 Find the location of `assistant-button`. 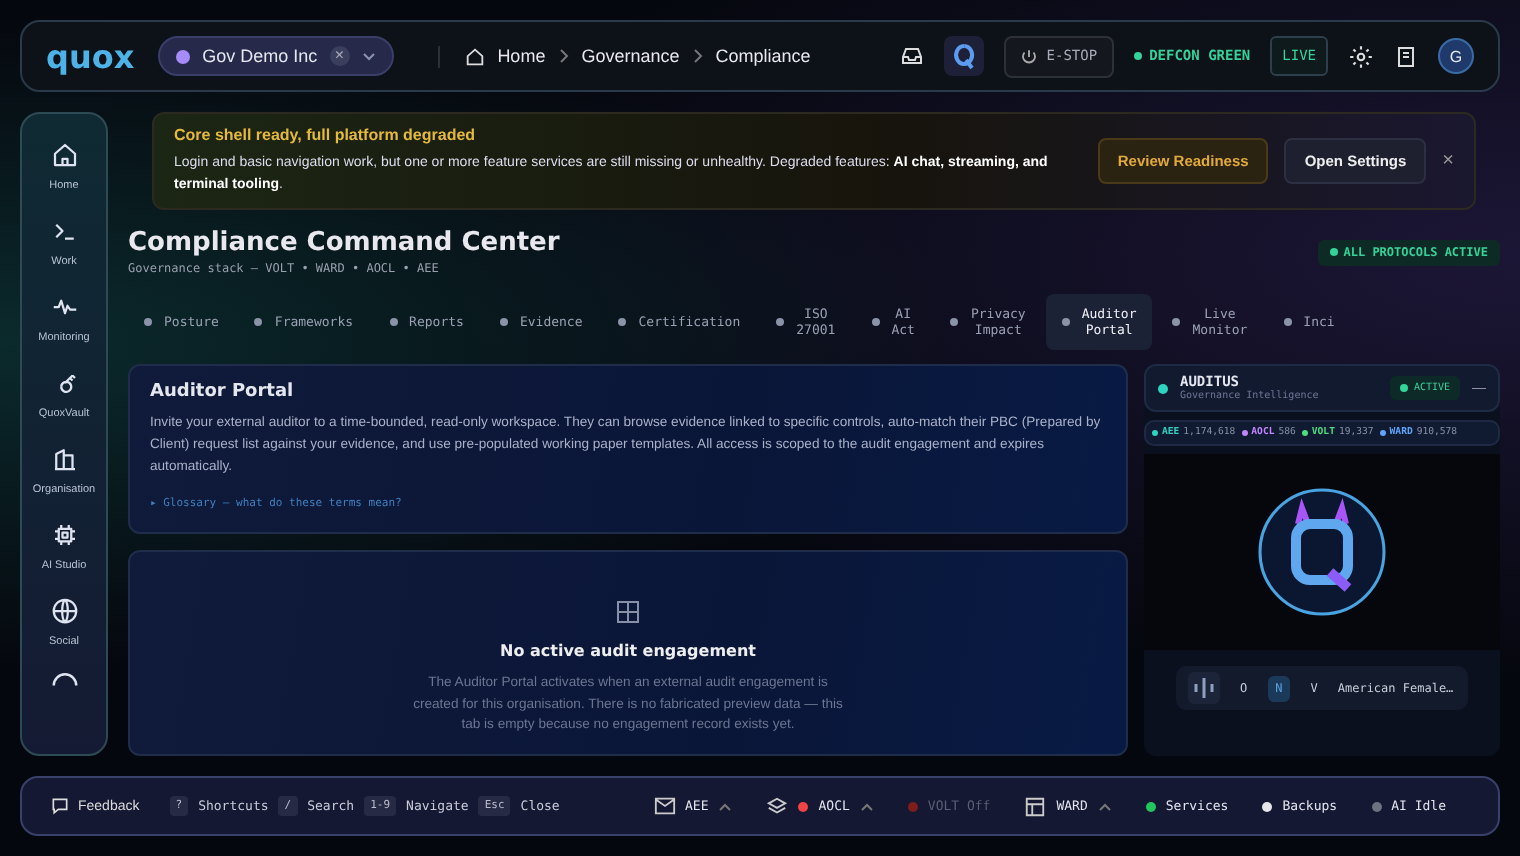

assistant-button is located at coordinates (964, 56).